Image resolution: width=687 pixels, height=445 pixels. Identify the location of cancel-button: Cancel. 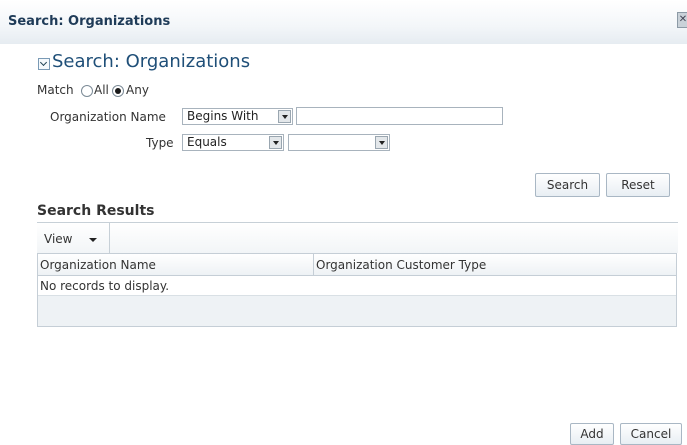
(651, 434).